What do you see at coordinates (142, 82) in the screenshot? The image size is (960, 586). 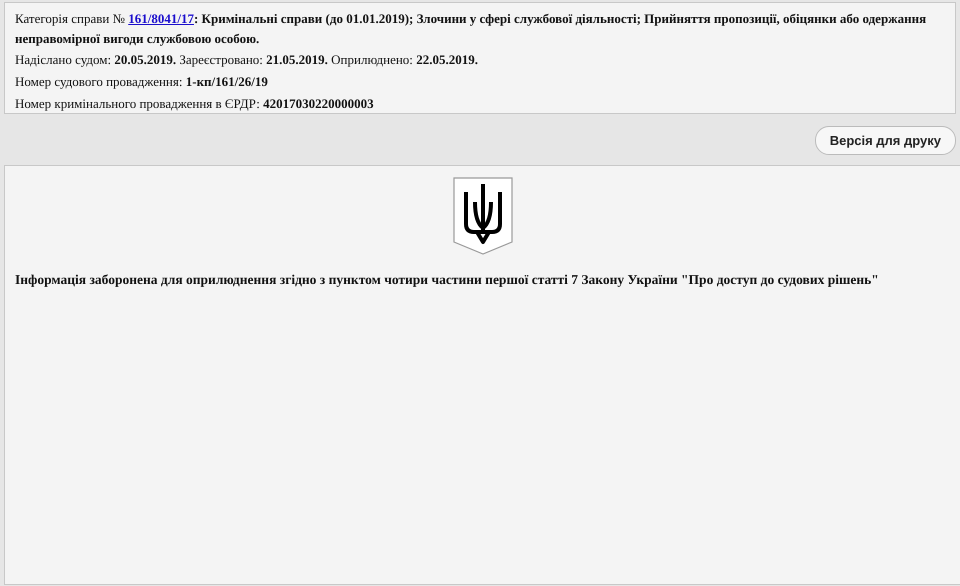 I see `case-detail-text: Номер судового провадження: 1-кп/161/26/19` at bounding box center [142, 82].